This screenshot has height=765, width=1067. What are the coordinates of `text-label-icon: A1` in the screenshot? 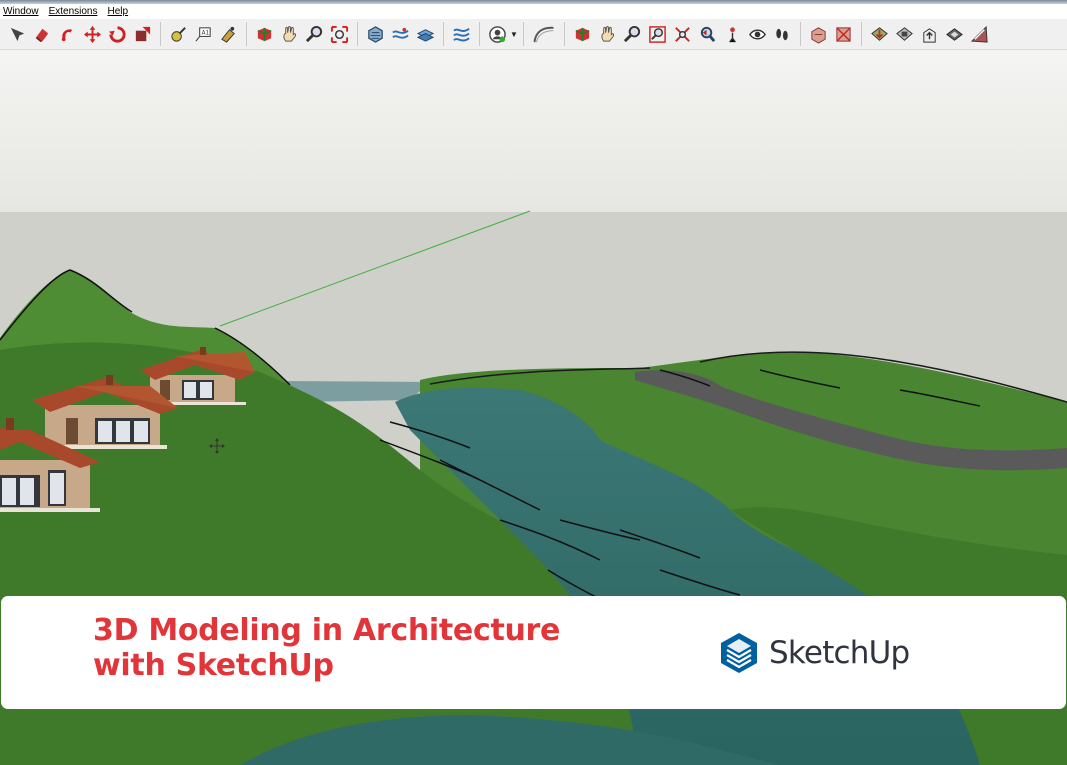 It's located at (203, 34).